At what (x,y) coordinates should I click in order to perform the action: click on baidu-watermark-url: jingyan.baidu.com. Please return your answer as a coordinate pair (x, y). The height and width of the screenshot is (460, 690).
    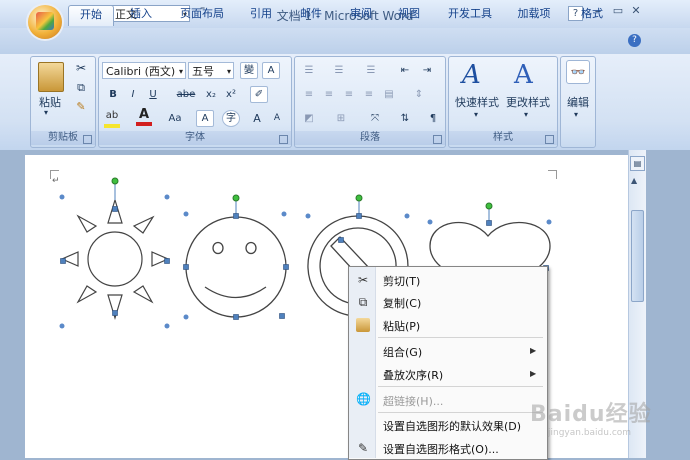
    Looking at the image, I should click on (590, 433).